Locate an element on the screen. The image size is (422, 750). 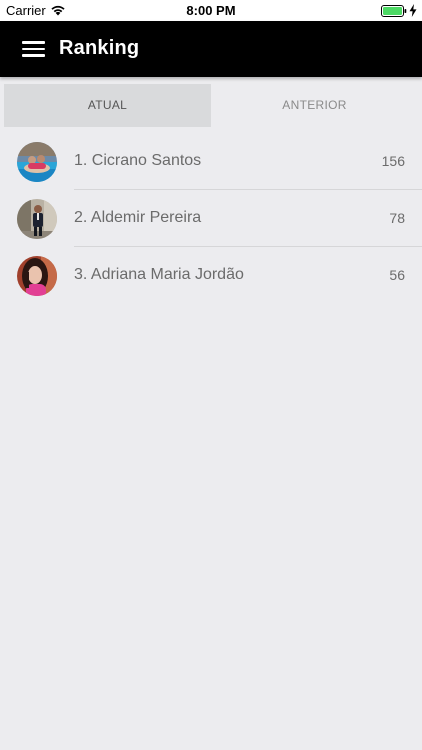
avatar-photo-pool is located at coordinates (37, 162).